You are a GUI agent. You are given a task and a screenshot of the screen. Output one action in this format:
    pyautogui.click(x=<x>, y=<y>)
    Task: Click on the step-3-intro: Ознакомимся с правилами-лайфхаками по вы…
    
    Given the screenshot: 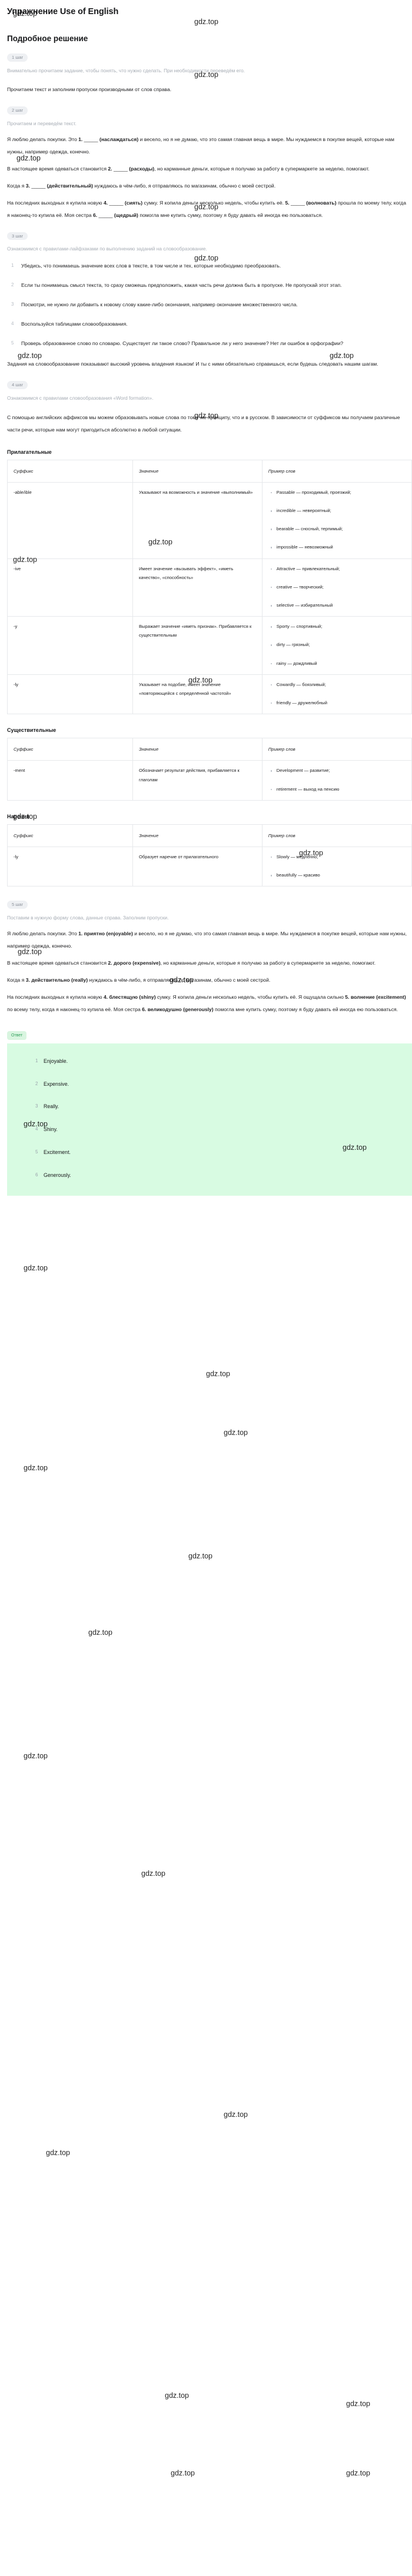 What is the action you would take?
    pyautogui.click(x=107, y=249)
    